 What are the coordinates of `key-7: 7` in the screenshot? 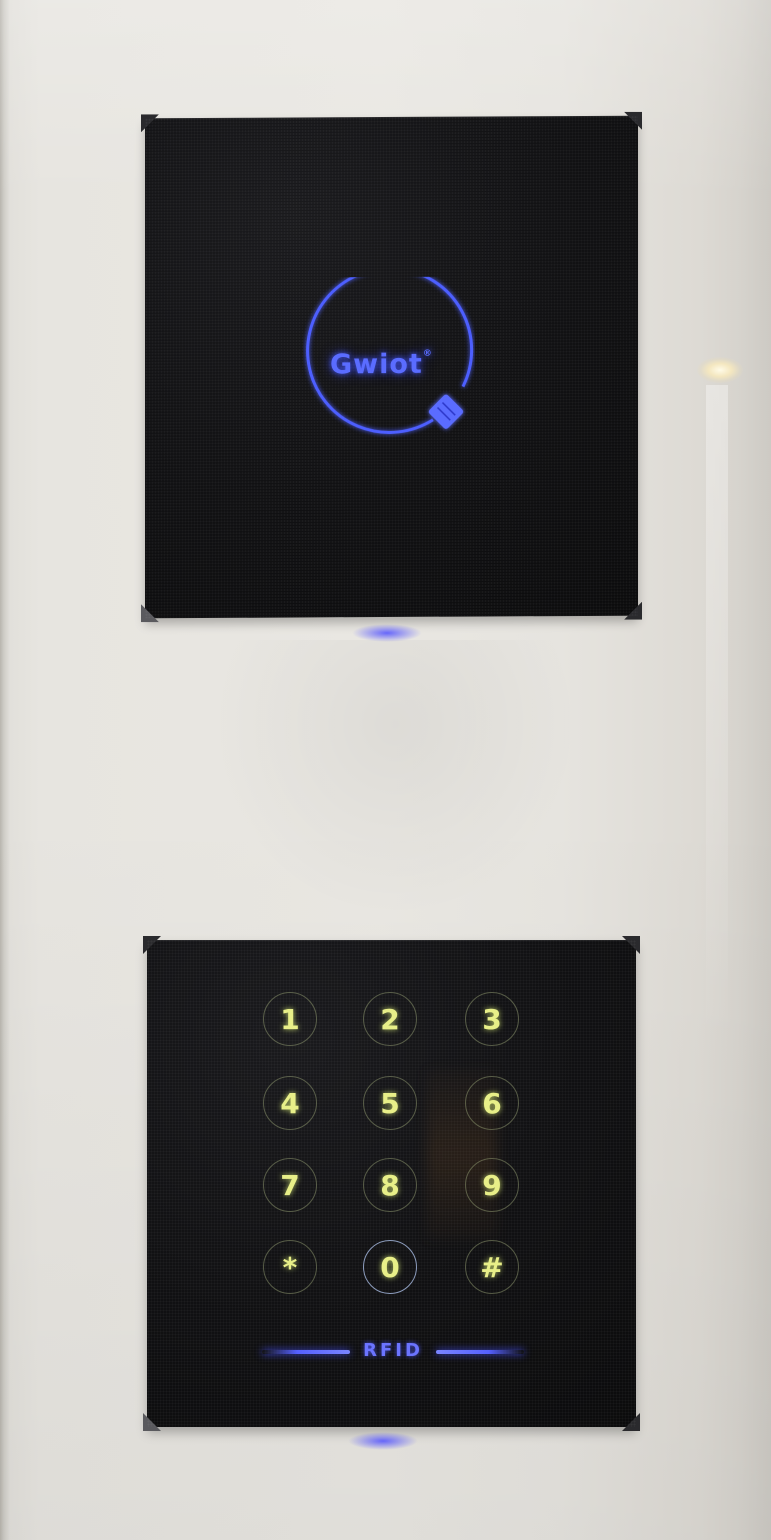 It's located at (290, 1185).